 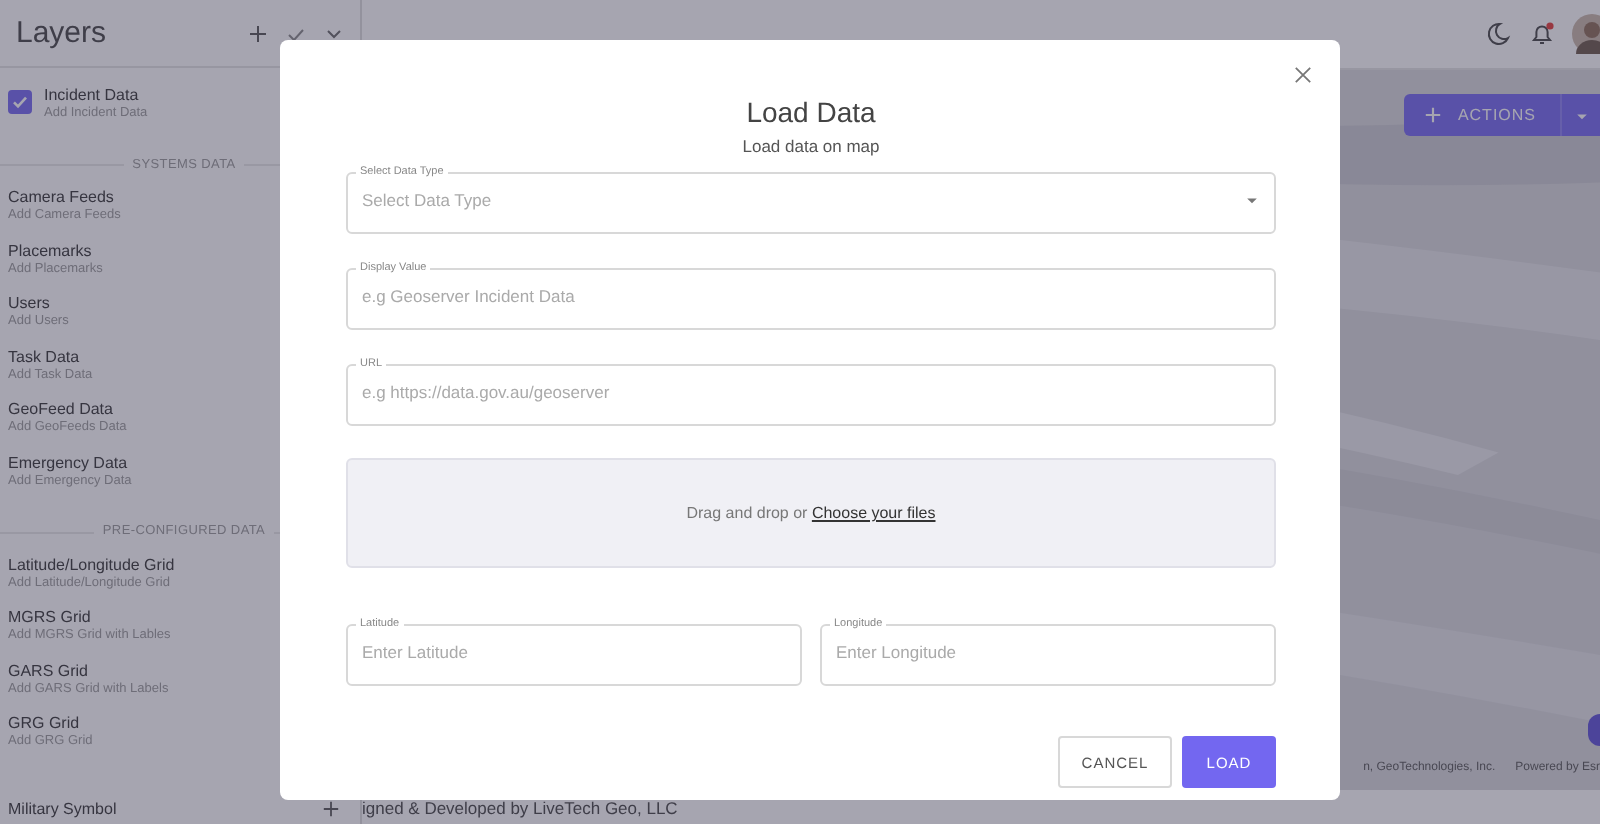 What do you see at coordinates (873, 513) in the screenshot?
I see `choose-files-link: Choose your files` at bounding box center [873, 513].